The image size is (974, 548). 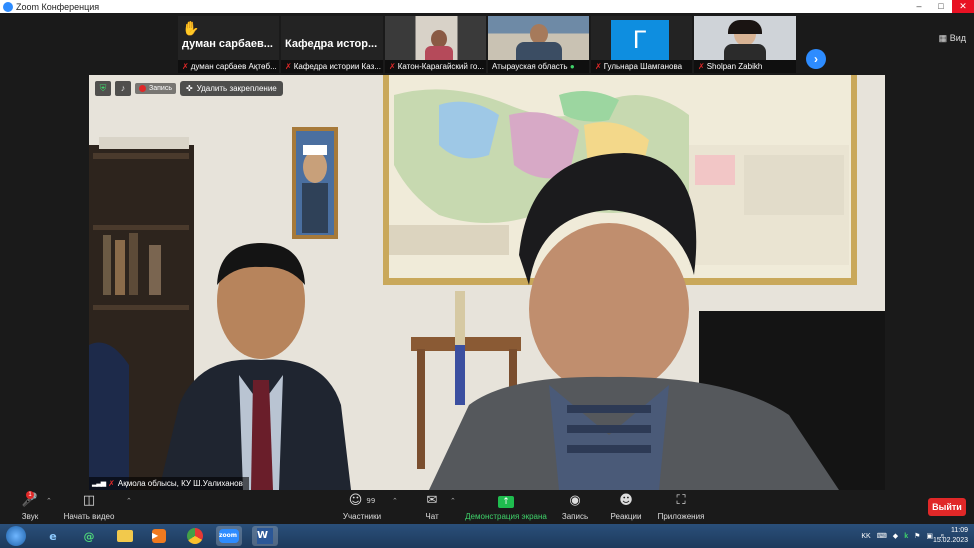 I want to click on video-options-chevron-icon: ⌃, so click(x=129, y=501).